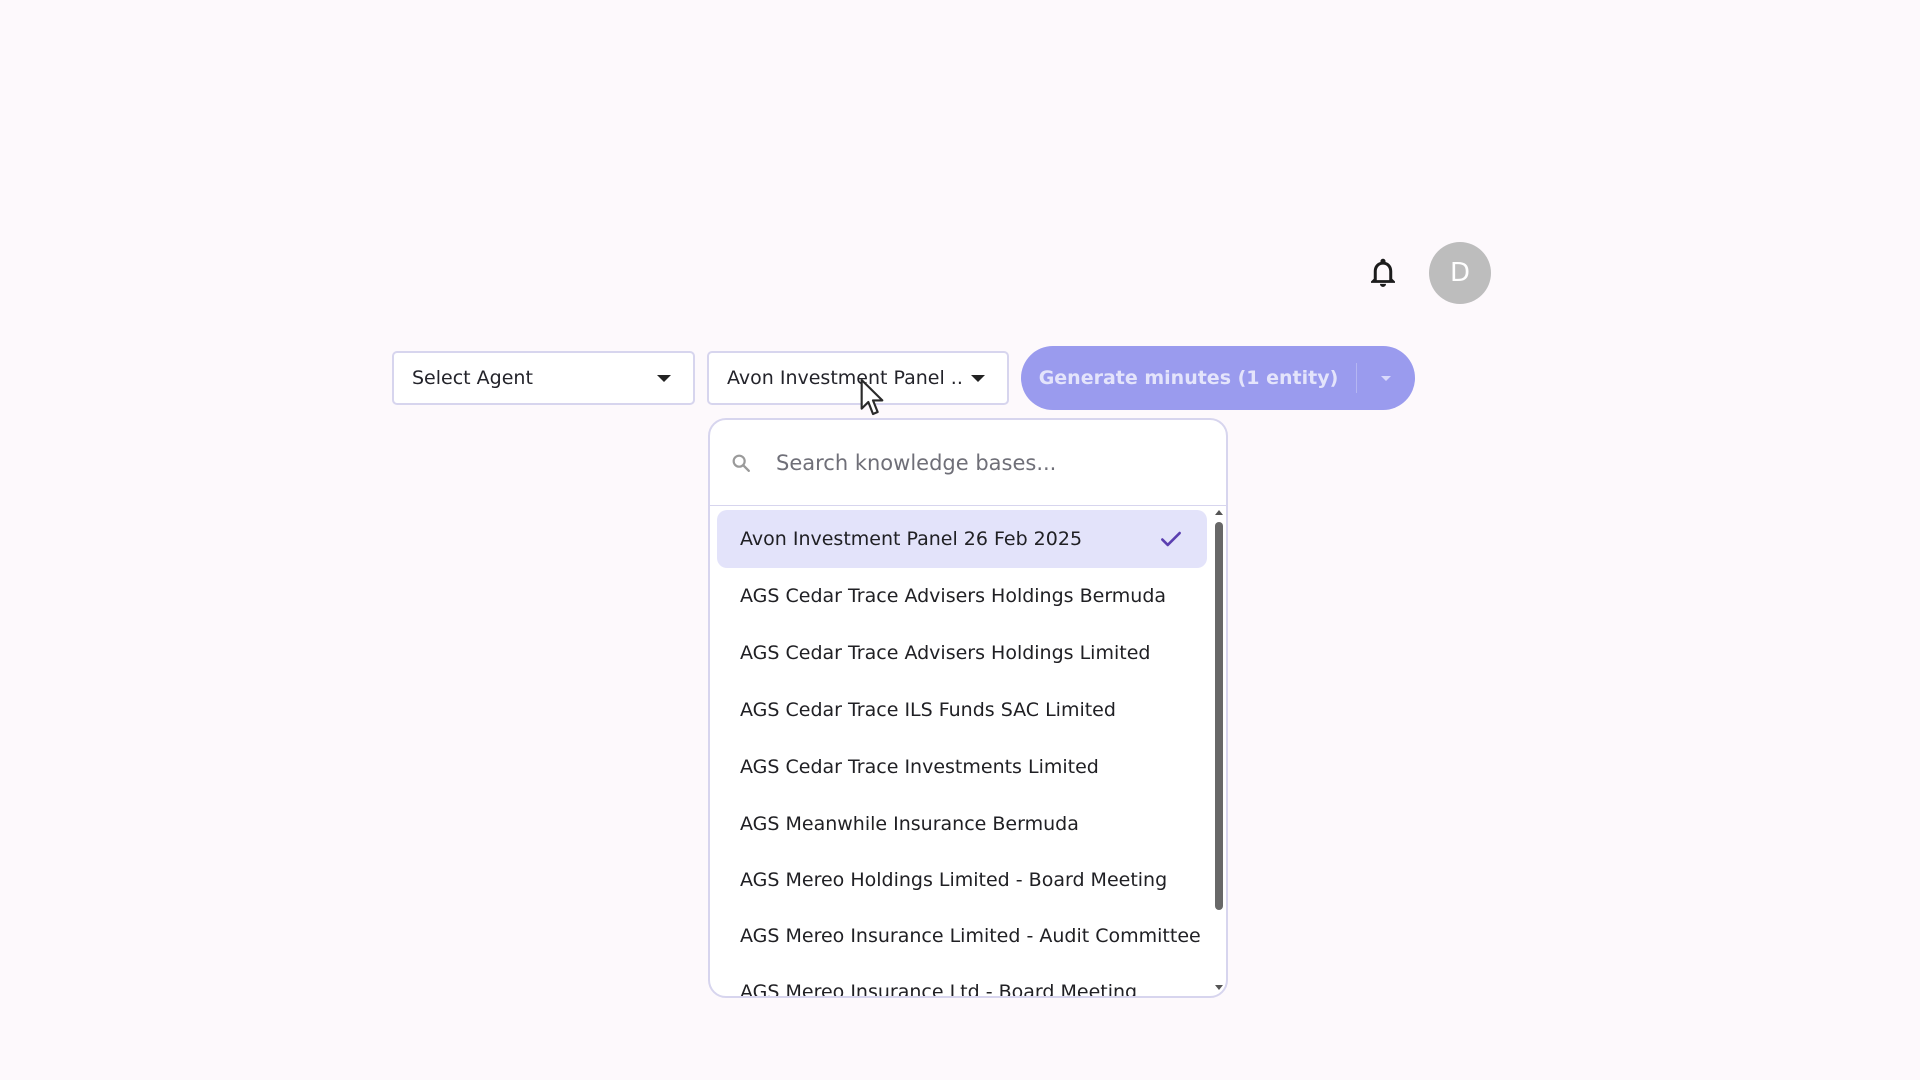 Image resolution: width=1920 pixels, height=1080 pixels. Describe the element at coordinates (962, 979) in the screenshot. I see `list-item: AGS Mereo Insurance Ltd - Board Meeting` at that location.